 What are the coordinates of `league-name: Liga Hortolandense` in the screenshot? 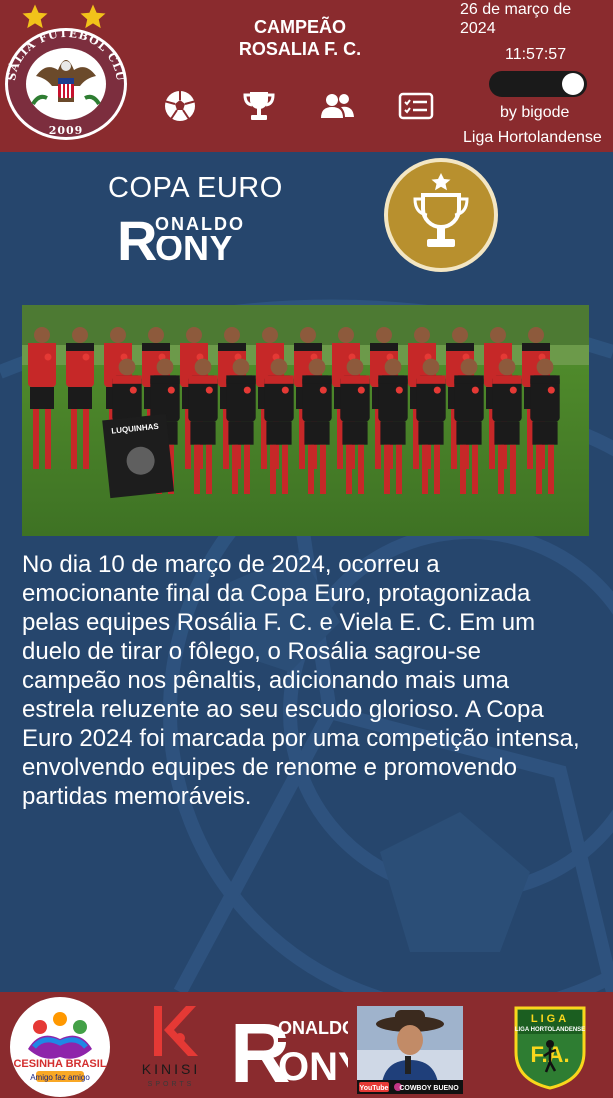 It's located at (532, 138).